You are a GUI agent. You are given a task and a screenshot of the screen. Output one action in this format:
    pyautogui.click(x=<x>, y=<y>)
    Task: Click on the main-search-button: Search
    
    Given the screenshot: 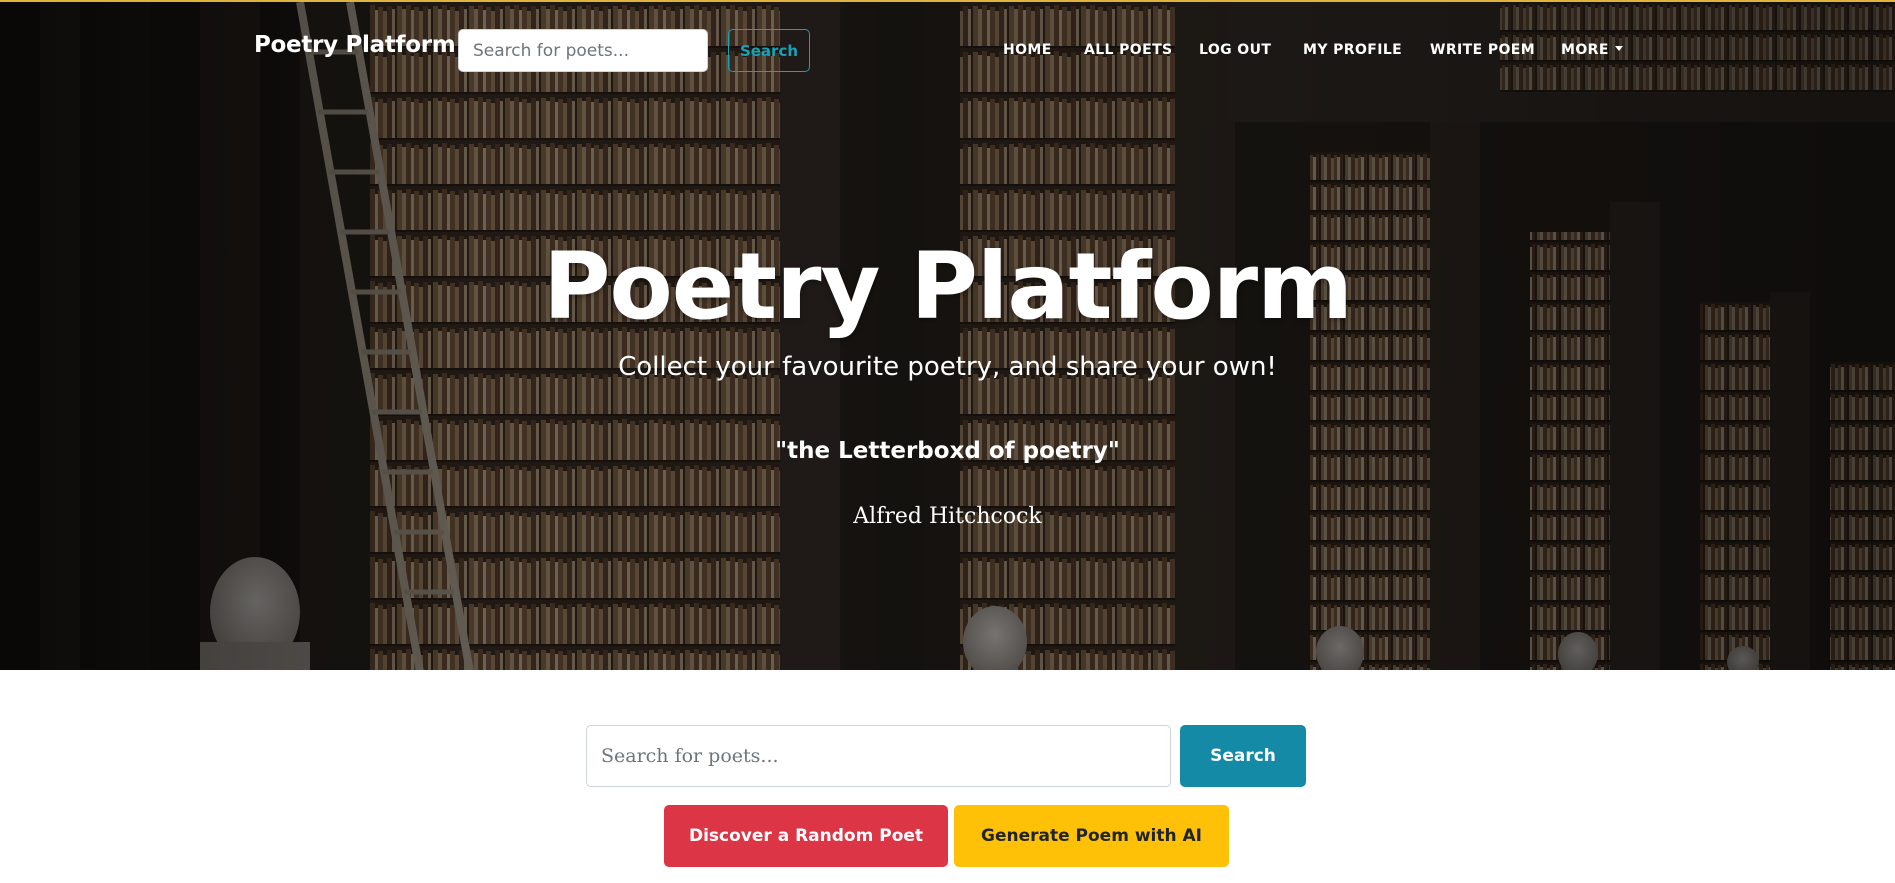 What is the action you would take?
    pyautogui.click(x=1243, y=756)
    